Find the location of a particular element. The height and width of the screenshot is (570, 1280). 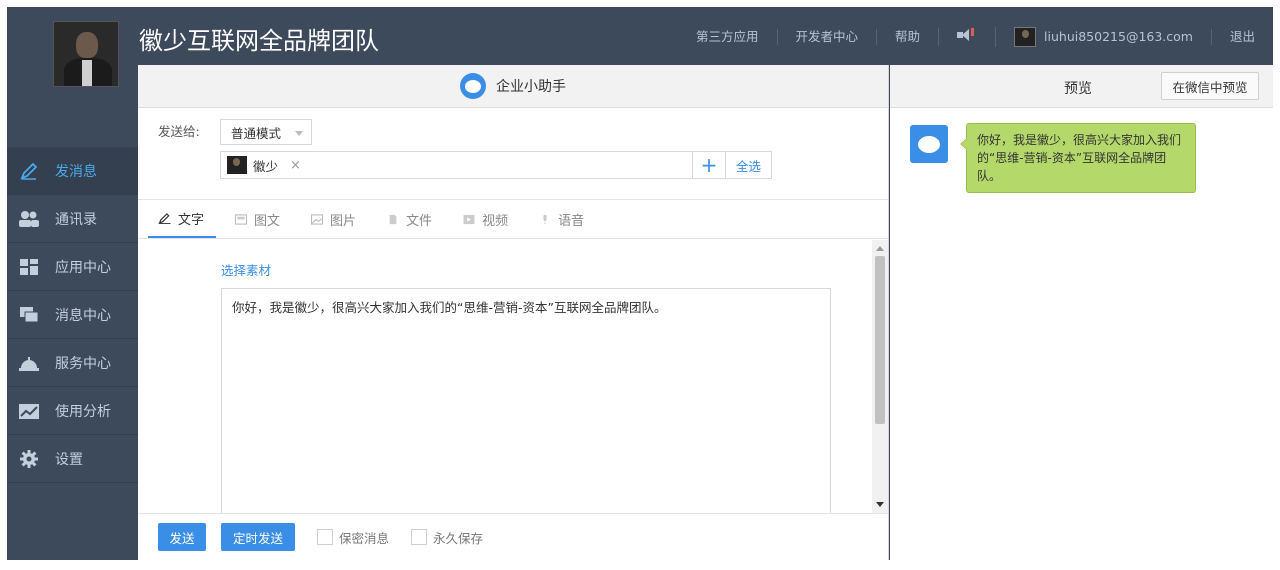

tab-voice: 语音 is located at coordinates (562, 219).